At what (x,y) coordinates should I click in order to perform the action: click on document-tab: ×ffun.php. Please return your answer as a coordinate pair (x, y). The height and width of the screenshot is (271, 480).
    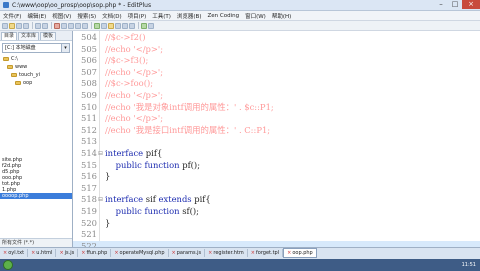
    Looking at the image, I should click on (95, 253).